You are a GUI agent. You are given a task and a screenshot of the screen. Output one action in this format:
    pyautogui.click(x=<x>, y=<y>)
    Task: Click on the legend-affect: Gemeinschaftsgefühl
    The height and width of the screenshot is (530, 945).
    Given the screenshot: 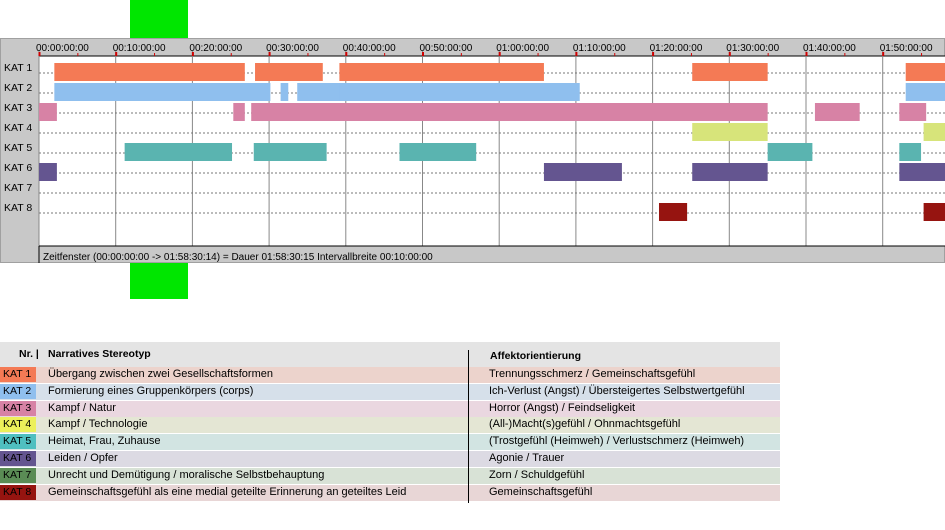 What is the action you would take?
    pyautogui.click(x=541, y=491)
    